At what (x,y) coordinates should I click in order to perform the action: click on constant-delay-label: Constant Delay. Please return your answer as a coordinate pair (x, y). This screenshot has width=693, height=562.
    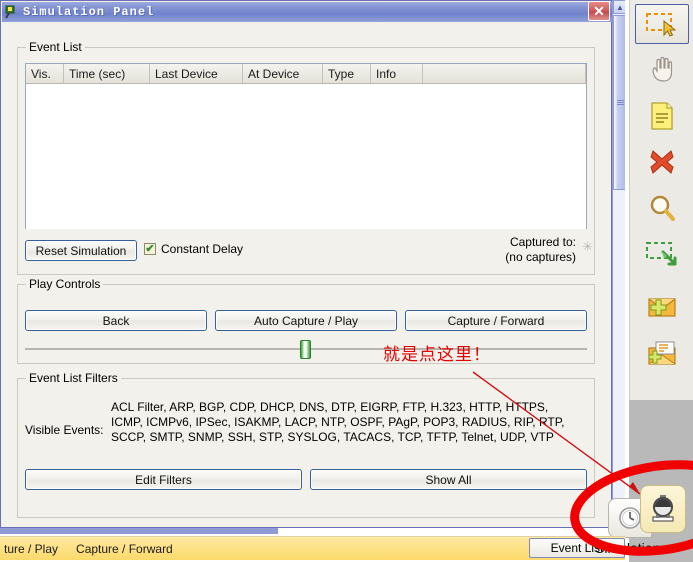
    Looking at the image, I should click on (202, 249).